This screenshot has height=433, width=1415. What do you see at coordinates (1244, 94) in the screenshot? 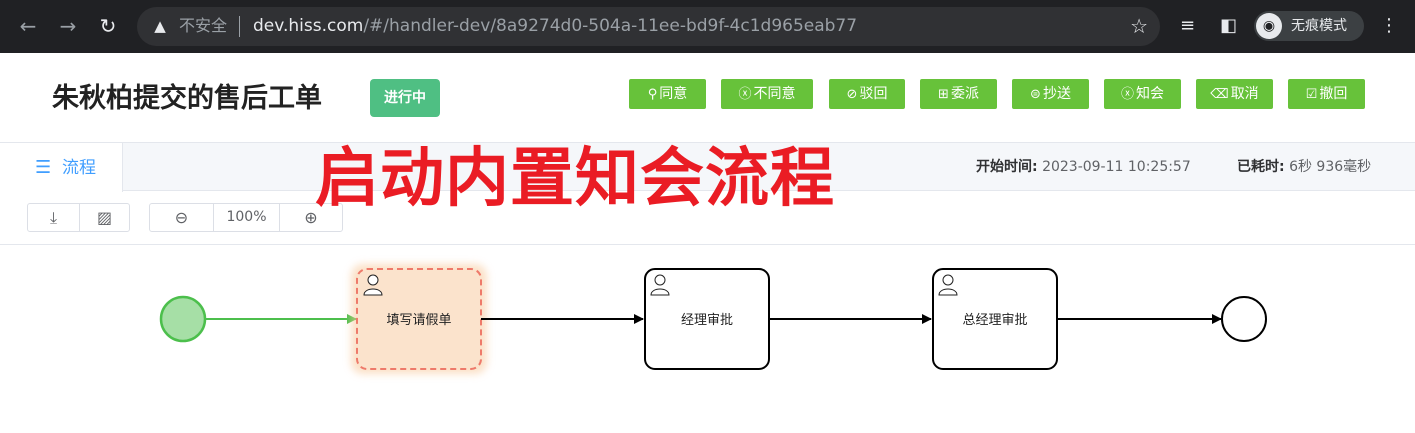
I see `cancel-label: 取消` at bounding box center [1244, 94].